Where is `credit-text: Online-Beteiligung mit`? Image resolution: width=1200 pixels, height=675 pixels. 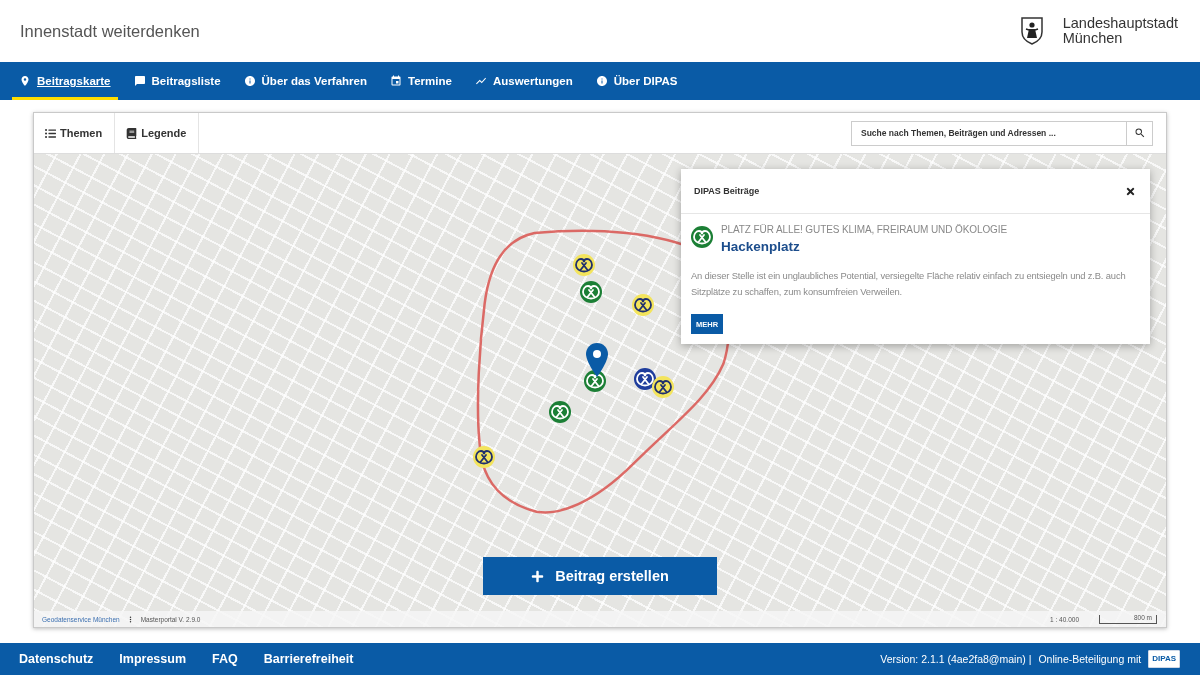 credit-text: Online-Beteiligung mit is located at coordinates (1090, 659).